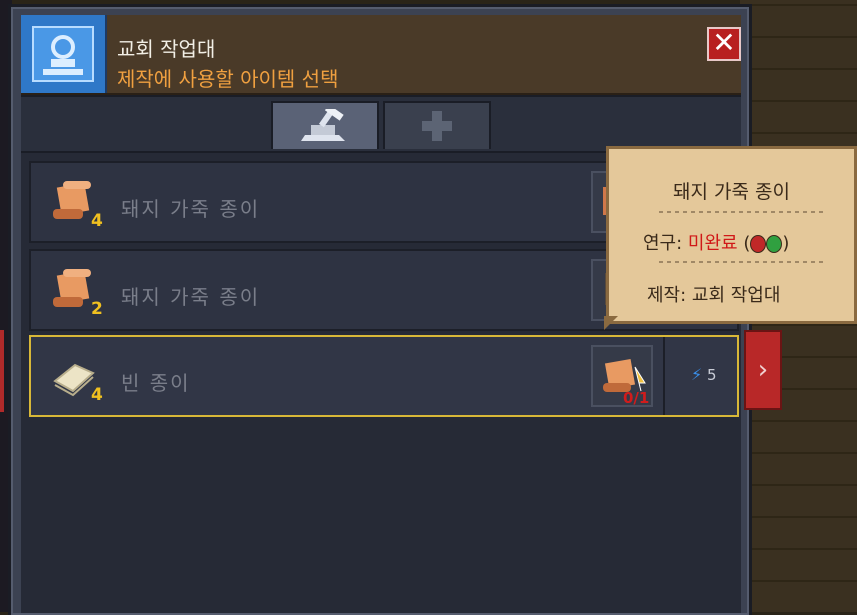 Image resolution: width=857 pixels, height=615 pixels. Describe the element at coordinates (64, 54) in the screenshot. I see `workbench-icon` at that location.